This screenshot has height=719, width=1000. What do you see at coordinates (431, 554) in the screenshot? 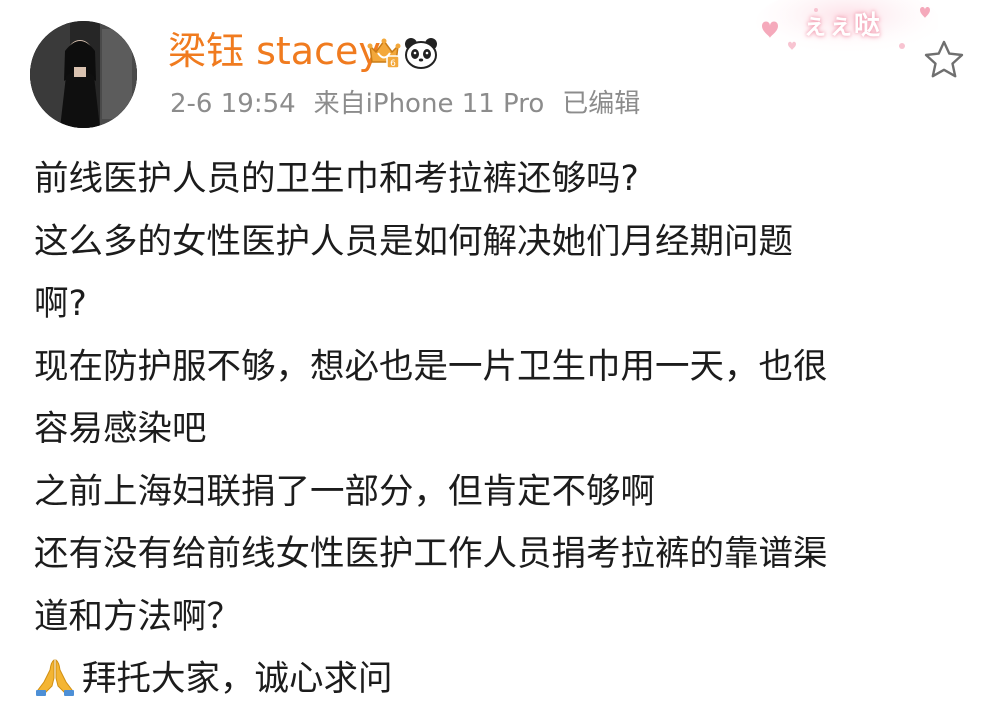
I see `body-line: 还有没有给前线女性医护工作人员捐考拉裤的靠谱渠` at bounding box center [431, 554].